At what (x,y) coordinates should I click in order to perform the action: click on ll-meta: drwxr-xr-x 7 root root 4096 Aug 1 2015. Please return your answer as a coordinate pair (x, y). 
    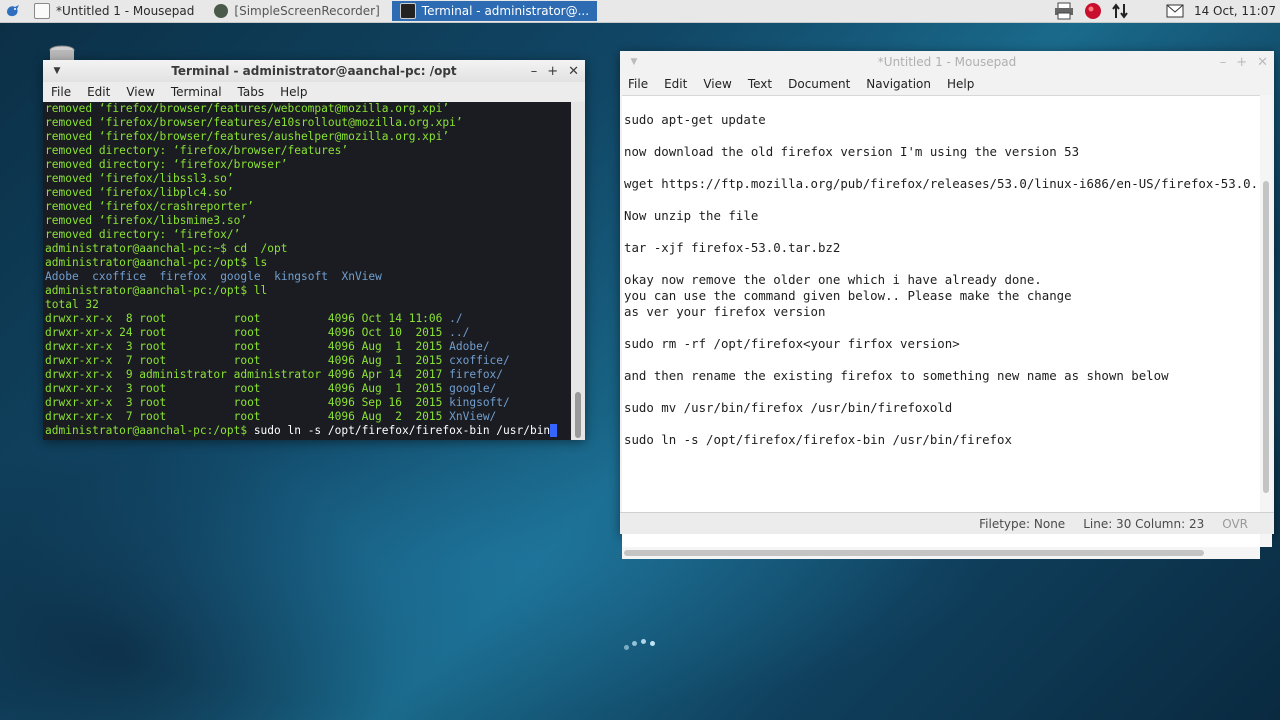
    Looking at the image, I should click on (247, 360).